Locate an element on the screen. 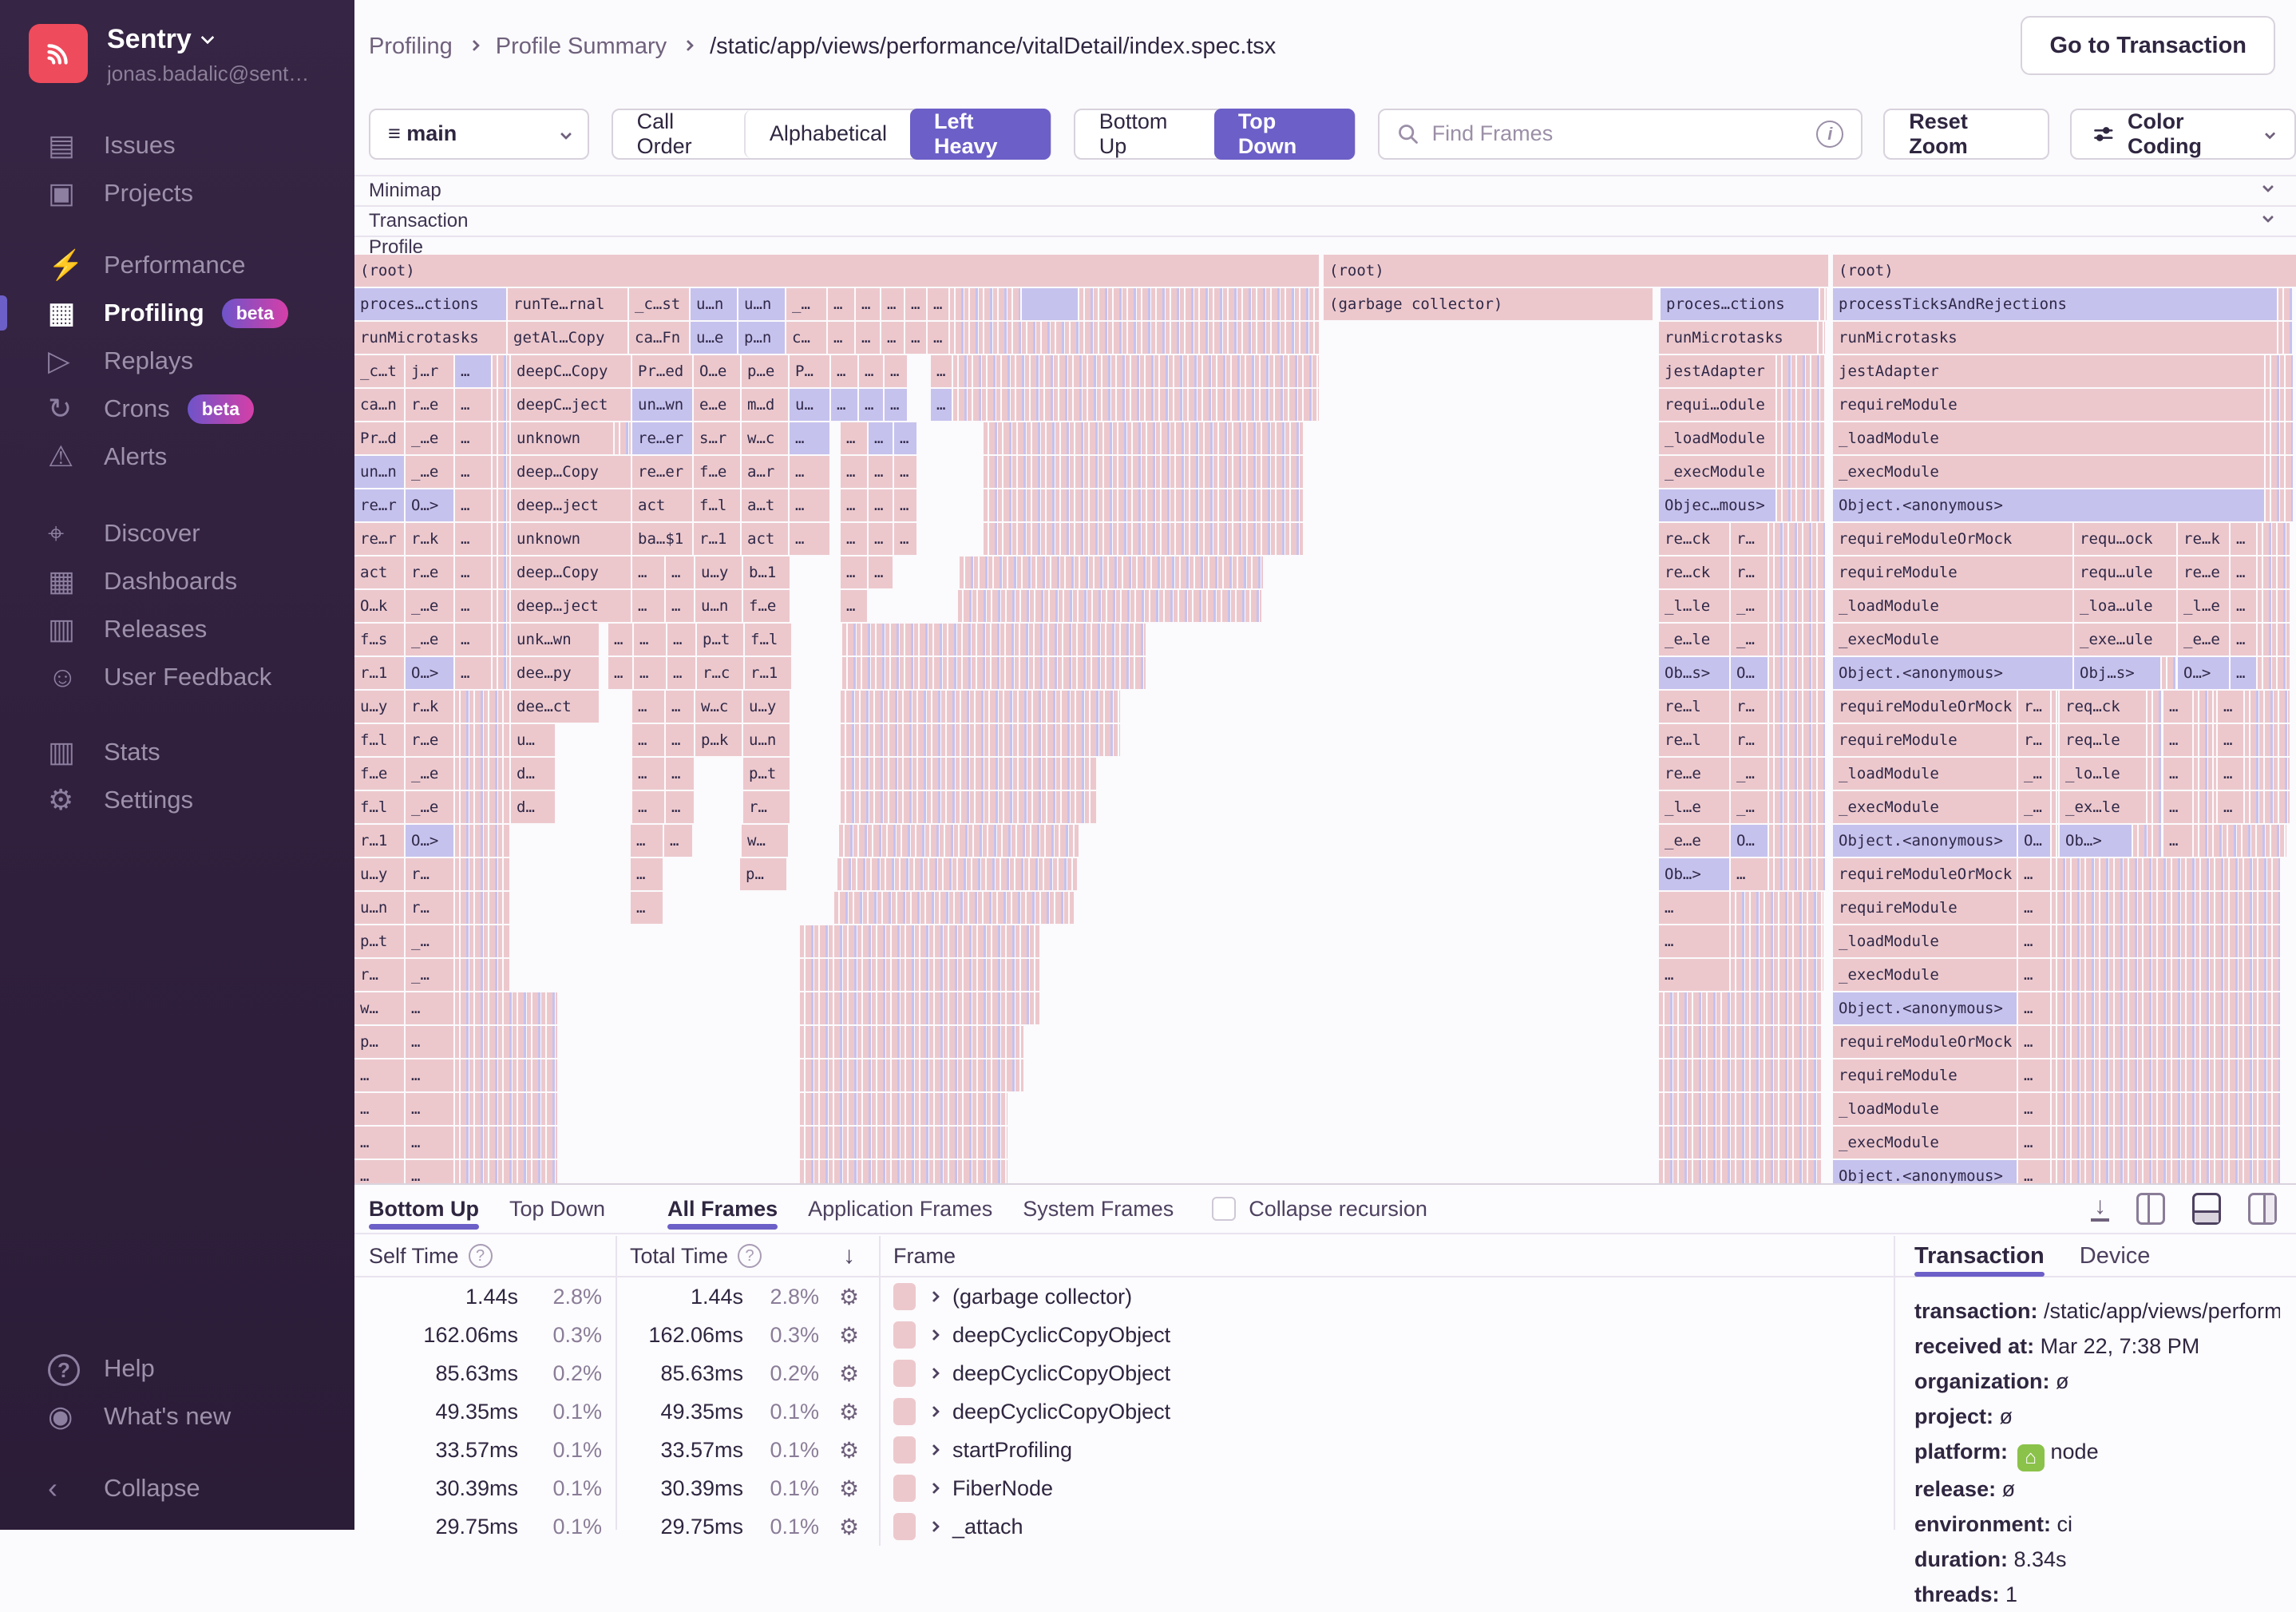  flame-frame: proces…ctions is located at coordinates (1740, 304).